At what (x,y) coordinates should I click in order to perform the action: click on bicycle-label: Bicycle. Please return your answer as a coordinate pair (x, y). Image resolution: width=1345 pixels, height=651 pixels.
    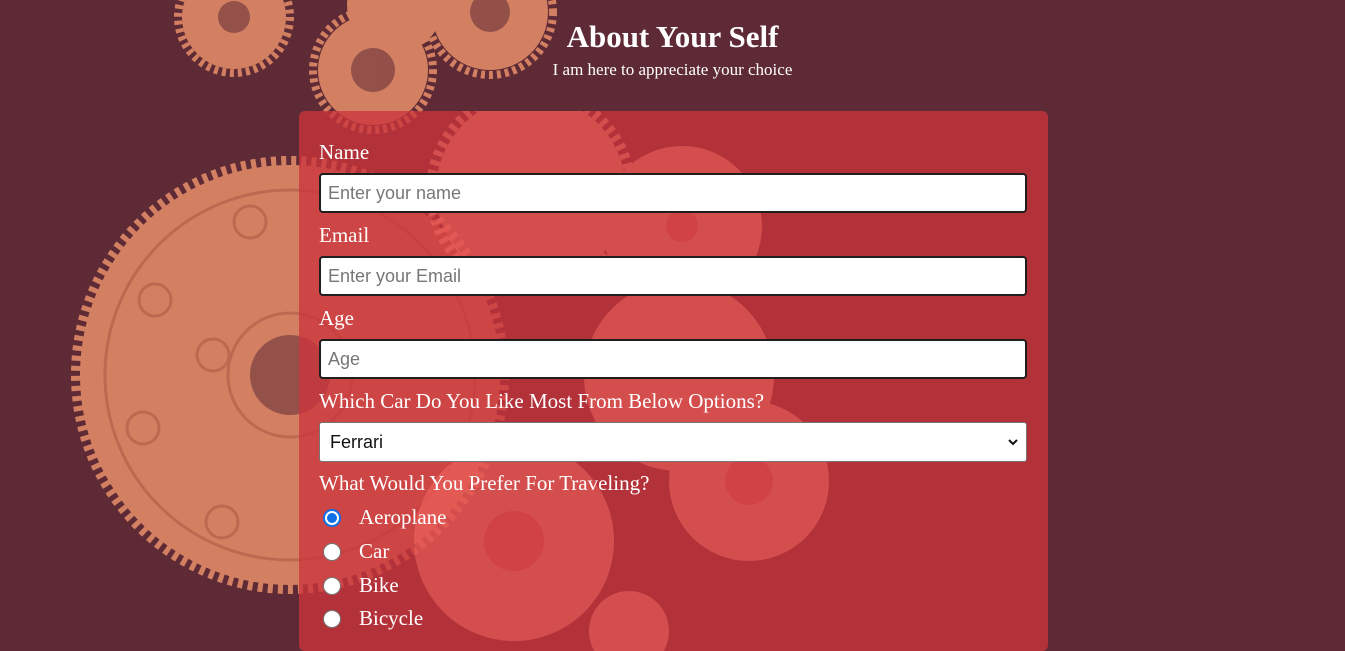
    Looking at the image, I should click on (391, 618).